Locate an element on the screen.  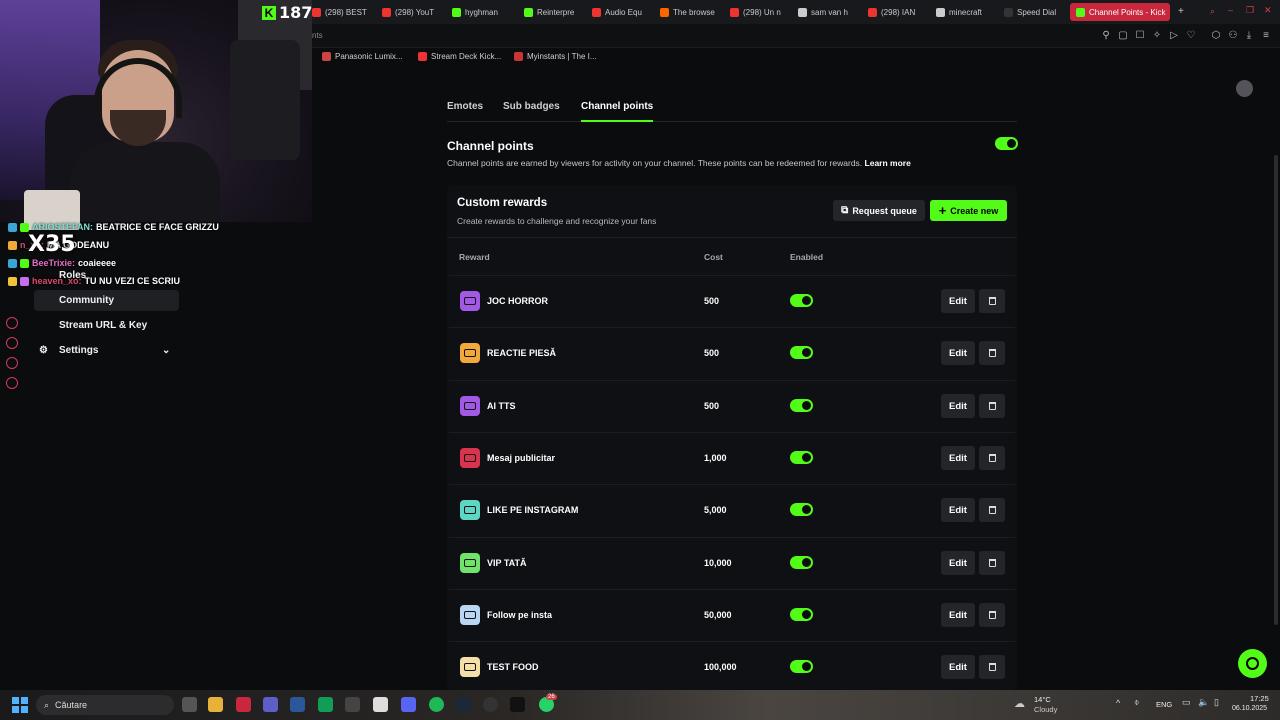
browser-tab: minecraft is located at coordinates (966, 12).